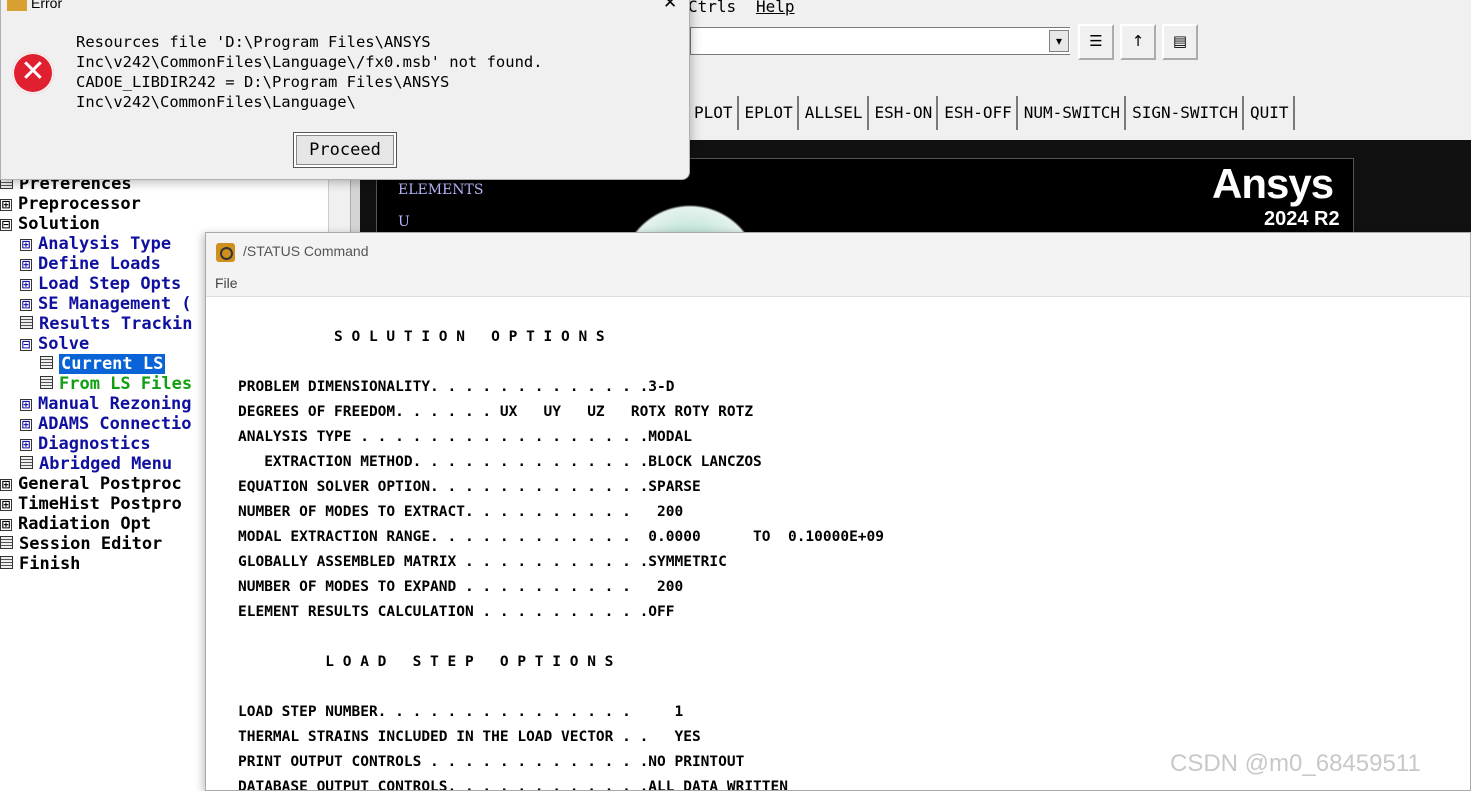 The image size is (1471, 791). I want to click on resume-analysis-icon: ↑, so click(1138, 42).